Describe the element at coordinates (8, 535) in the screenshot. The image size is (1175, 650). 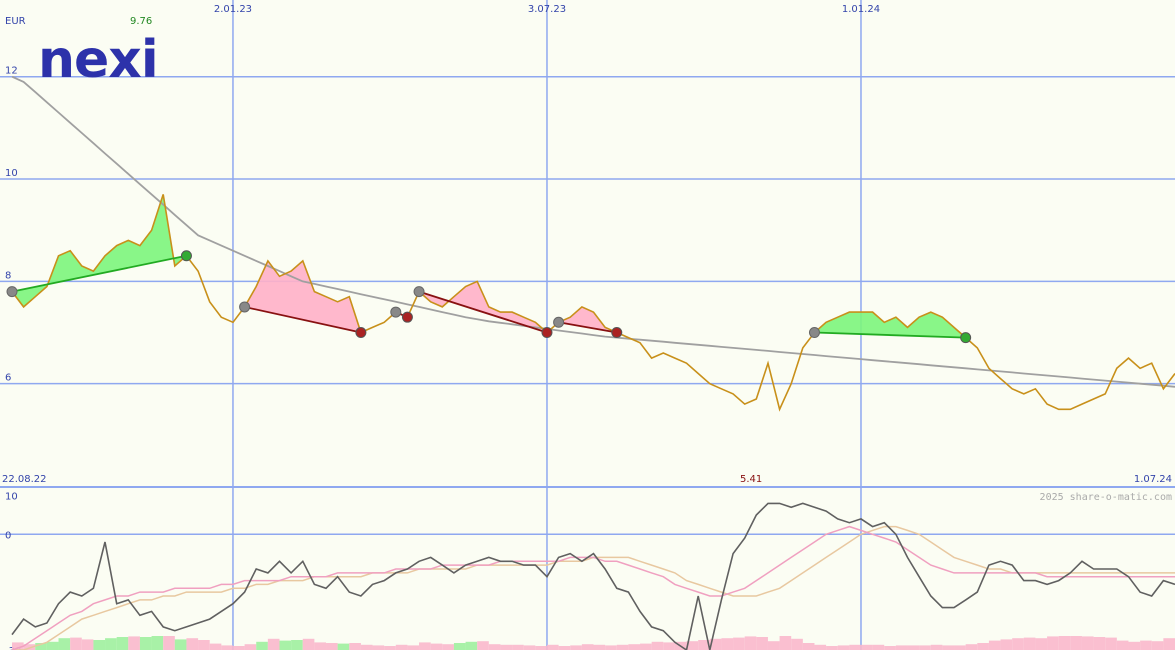
I see `osc-tick-label-0: 0` at that location.